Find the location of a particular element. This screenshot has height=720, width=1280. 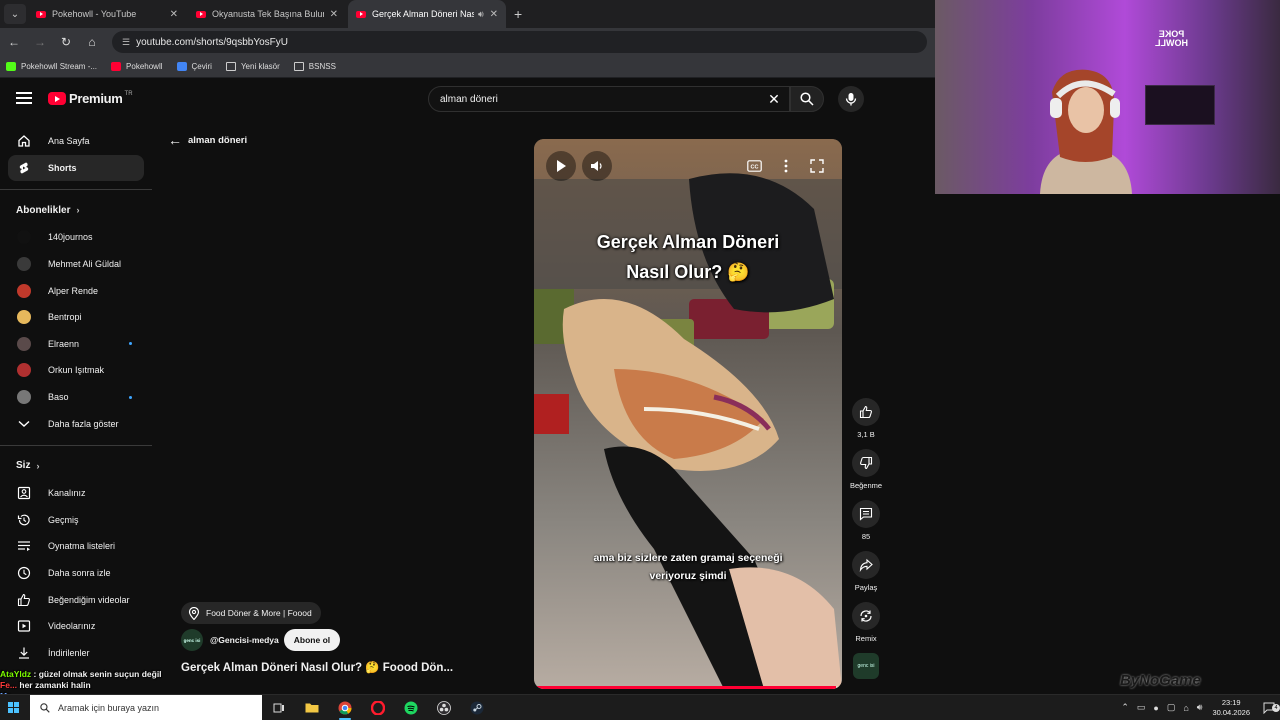

bookmark-item: Yeni klasör is located at coordinates (252, 66).